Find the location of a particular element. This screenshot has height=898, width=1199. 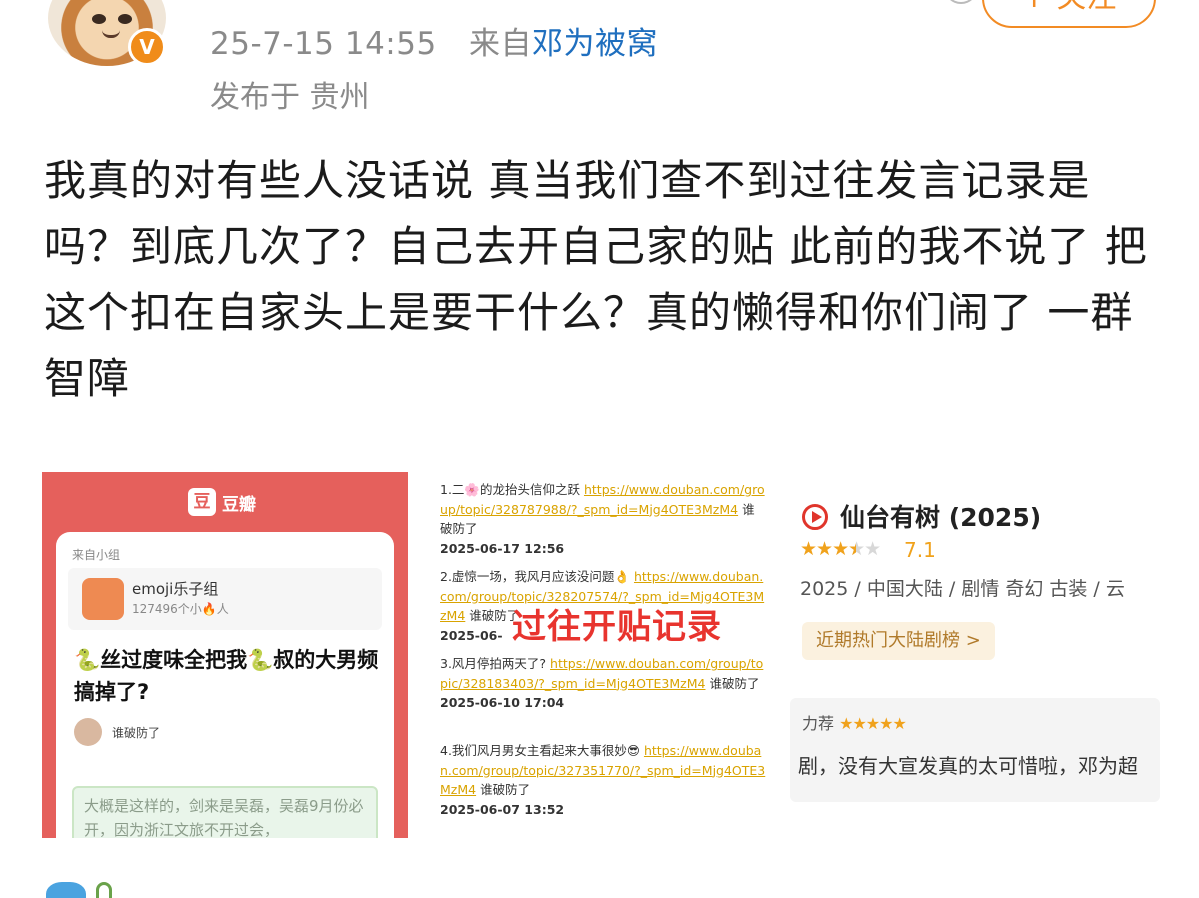

poster-name: 谁破防了 is located at coordinates (136, 733).